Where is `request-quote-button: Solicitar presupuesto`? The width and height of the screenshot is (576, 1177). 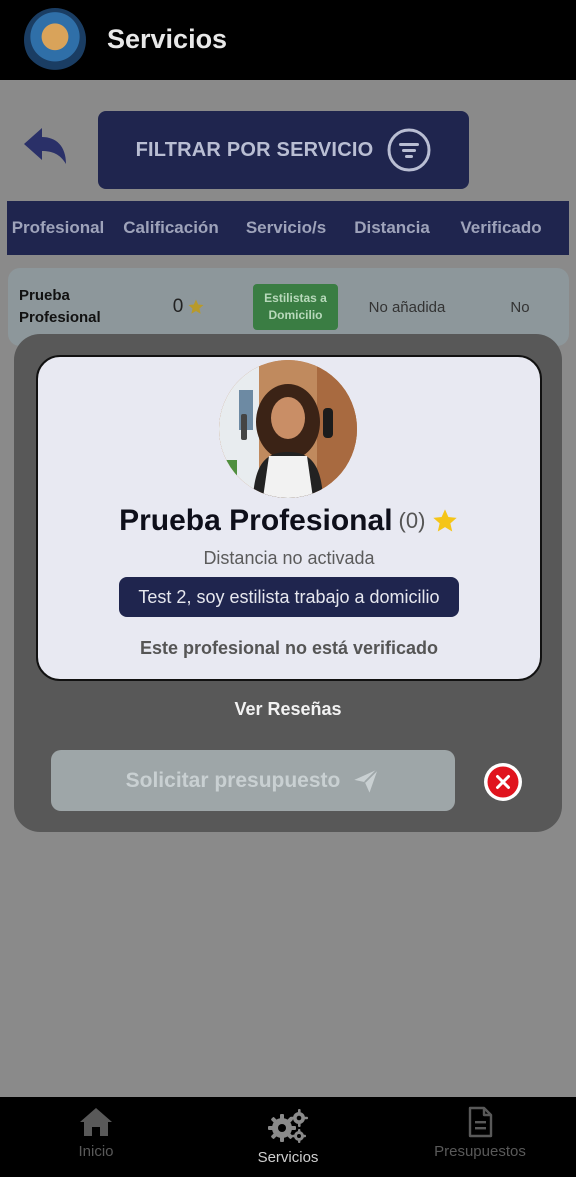 request-quote-button: Solicitar presupuesto is located at coordinates (253, 780).